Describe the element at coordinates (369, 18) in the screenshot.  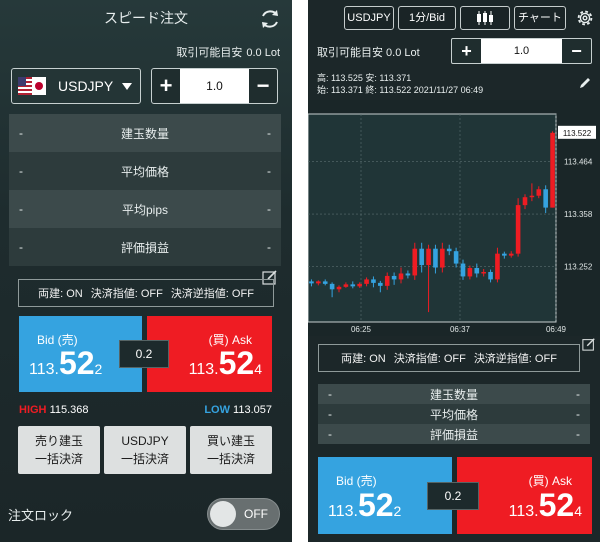
I see `pair-button: USDJPY` at that location.